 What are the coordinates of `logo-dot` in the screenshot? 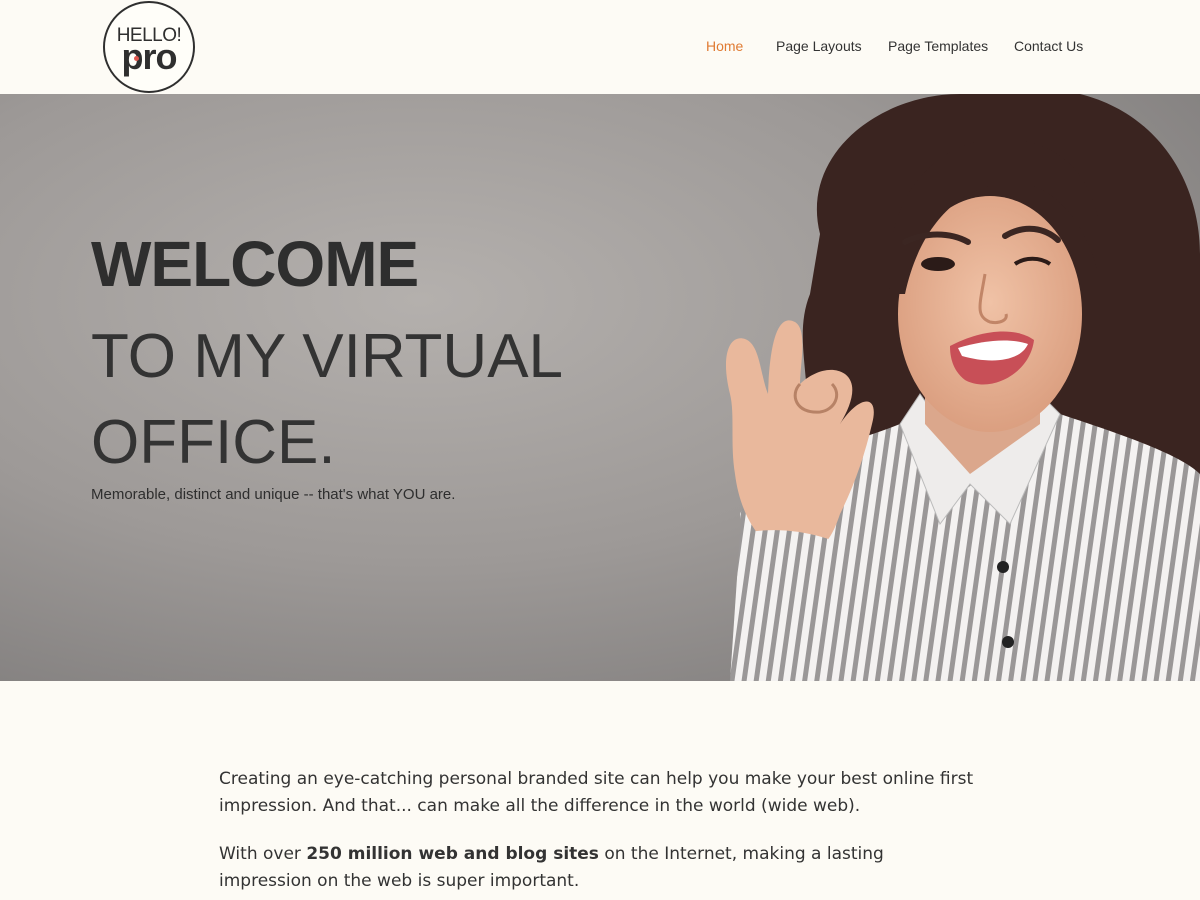 It's located at (136, 58).